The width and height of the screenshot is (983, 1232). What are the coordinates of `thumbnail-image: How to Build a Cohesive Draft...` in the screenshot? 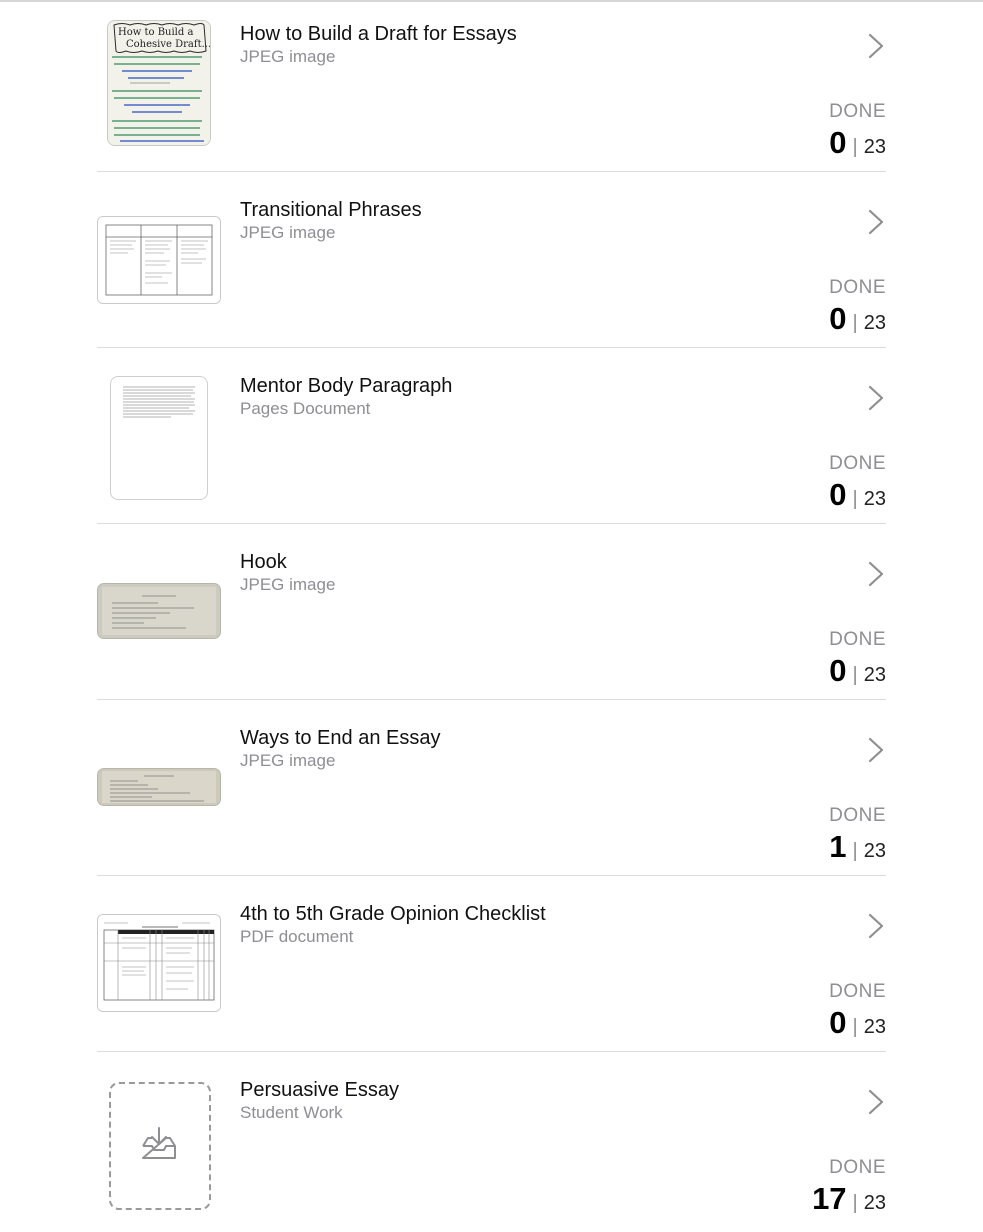 It's located at (159, 83).